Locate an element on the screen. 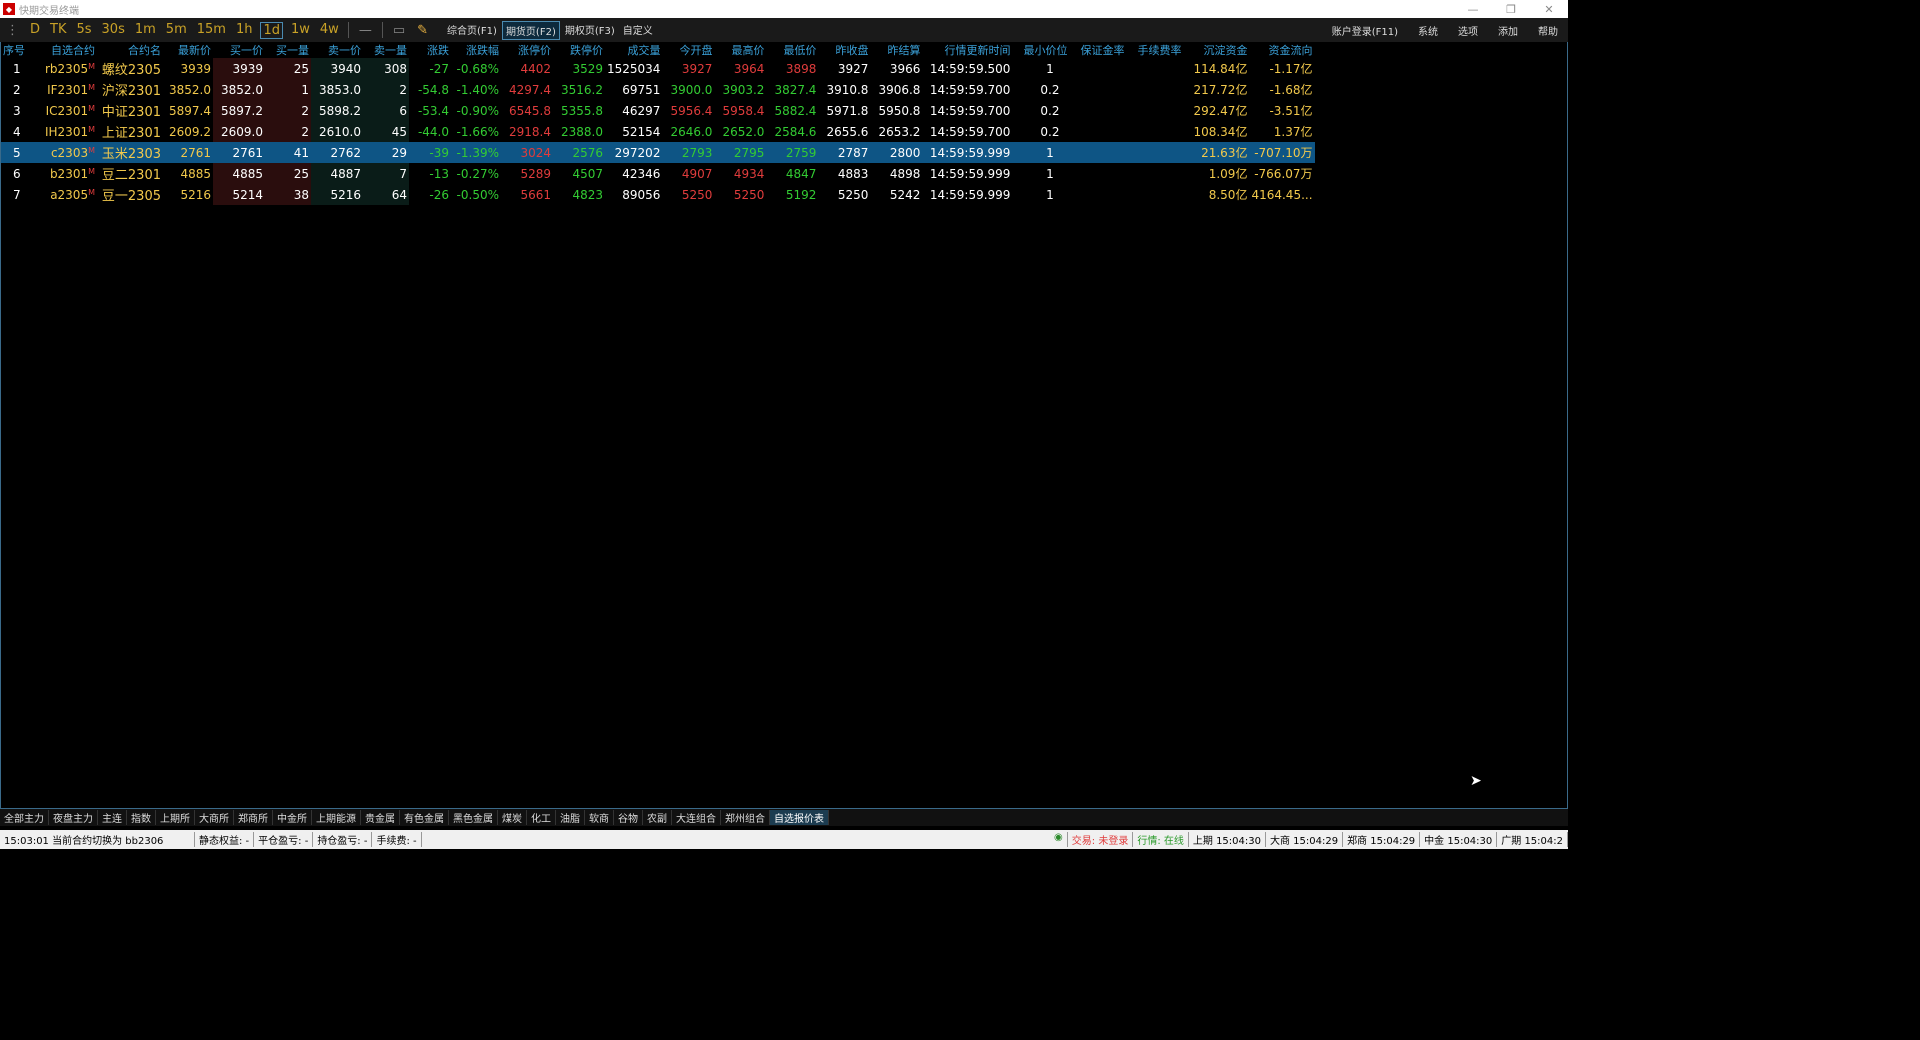 Image resolution: width=1920 pixels, height=1040 pixels. category-tab: 黑色金属 is located at coordinates (473, 817).